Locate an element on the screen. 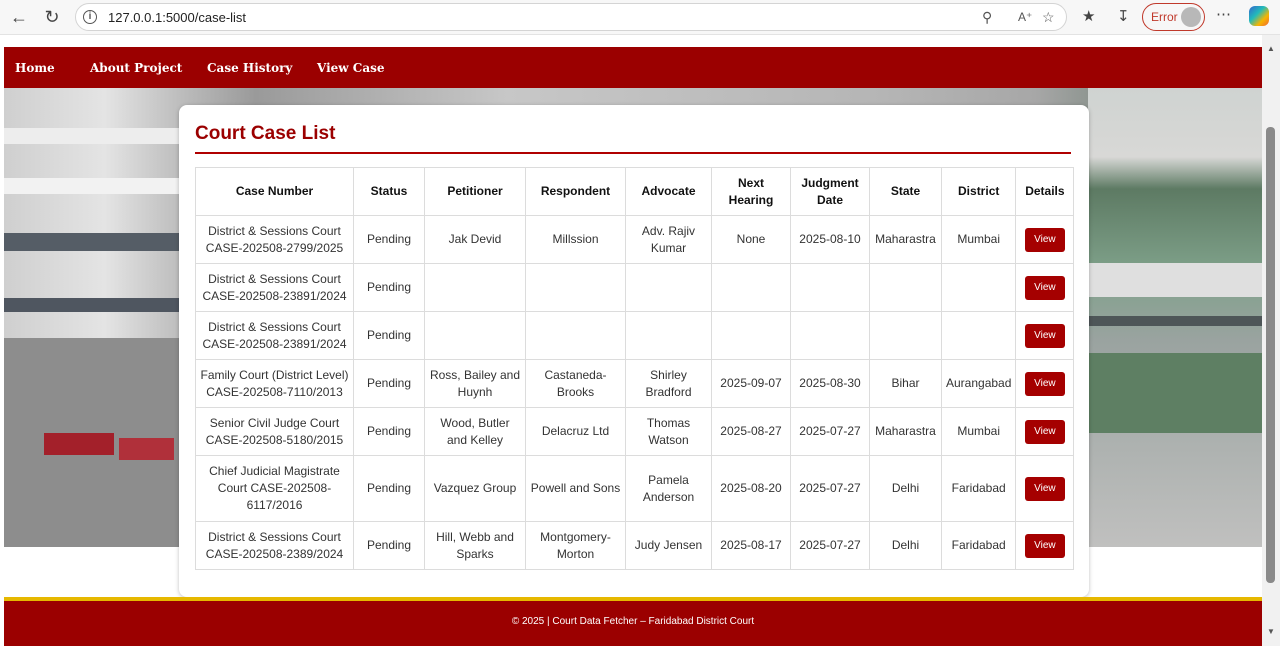 Image resolution: width=1280 pixels, height=646 pixels. favorite-star-icon: ☆ is located at coordinates (1048, 17).